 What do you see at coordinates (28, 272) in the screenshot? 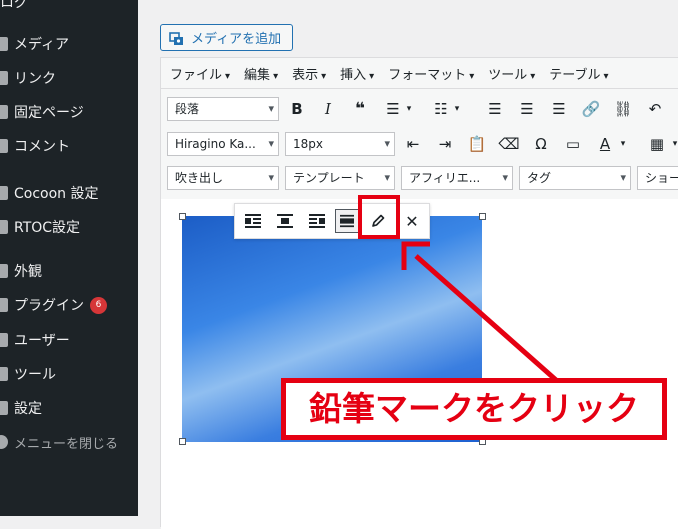
I see `sidebar-item-label: 外観` at bounding box center [28, 272].